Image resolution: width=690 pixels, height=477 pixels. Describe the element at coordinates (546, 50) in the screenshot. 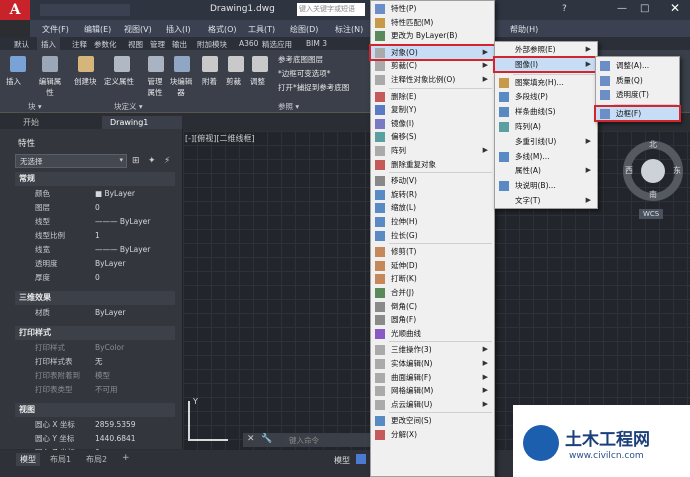

I see `submenu-item: 外部参照(E) ▶` at that location.